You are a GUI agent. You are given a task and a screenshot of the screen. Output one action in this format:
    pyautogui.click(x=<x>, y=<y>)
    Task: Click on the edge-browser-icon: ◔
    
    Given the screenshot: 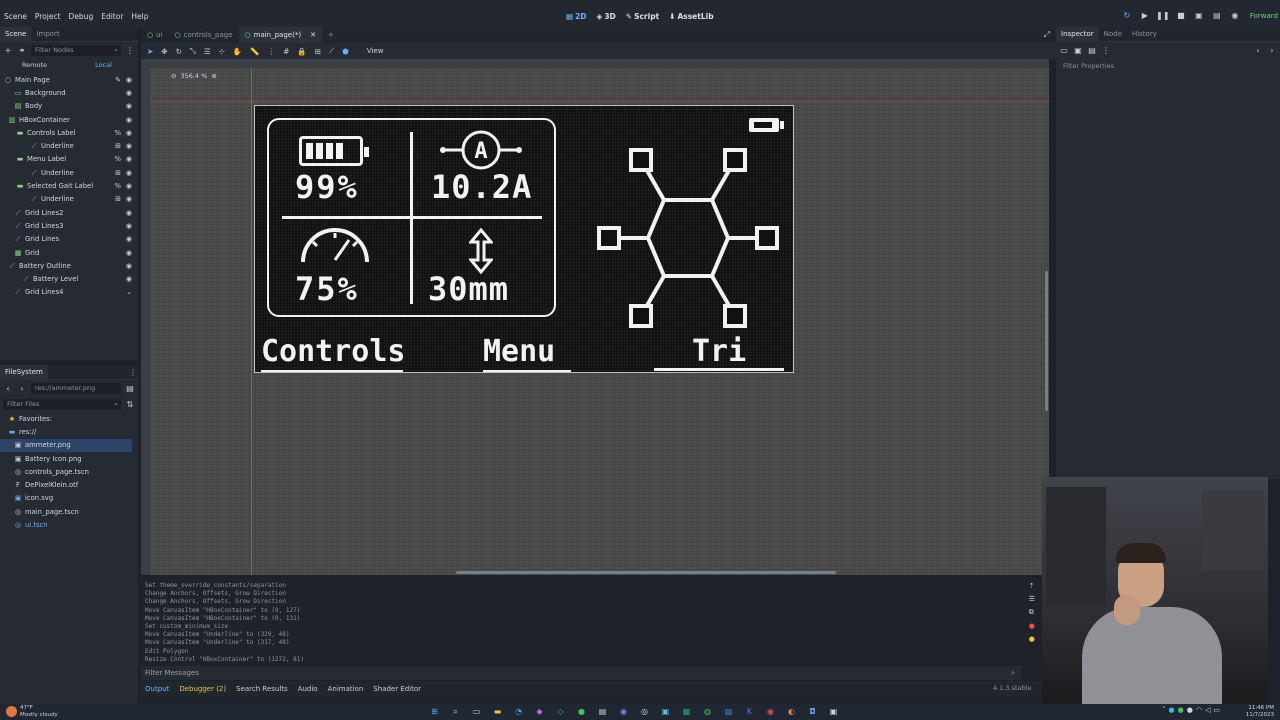 What is the action you would take?
    pyautogui.click(x=518, y=711)
    